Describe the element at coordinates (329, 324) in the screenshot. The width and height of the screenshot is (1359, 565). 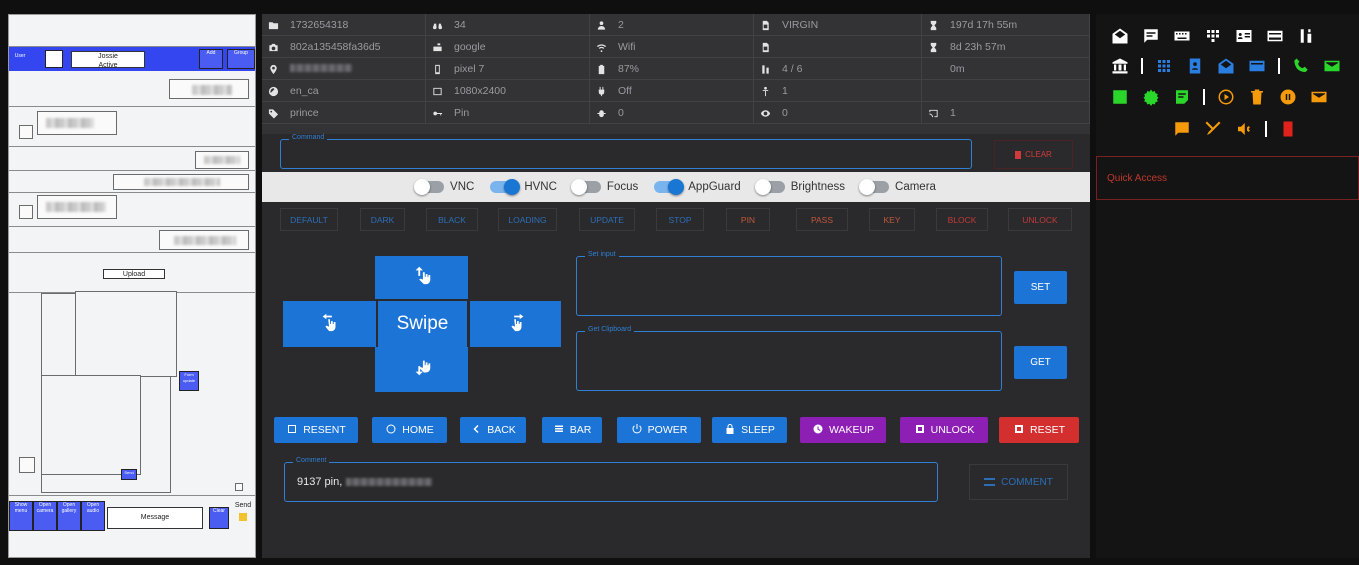
I see `swipe-left-button` at that location.